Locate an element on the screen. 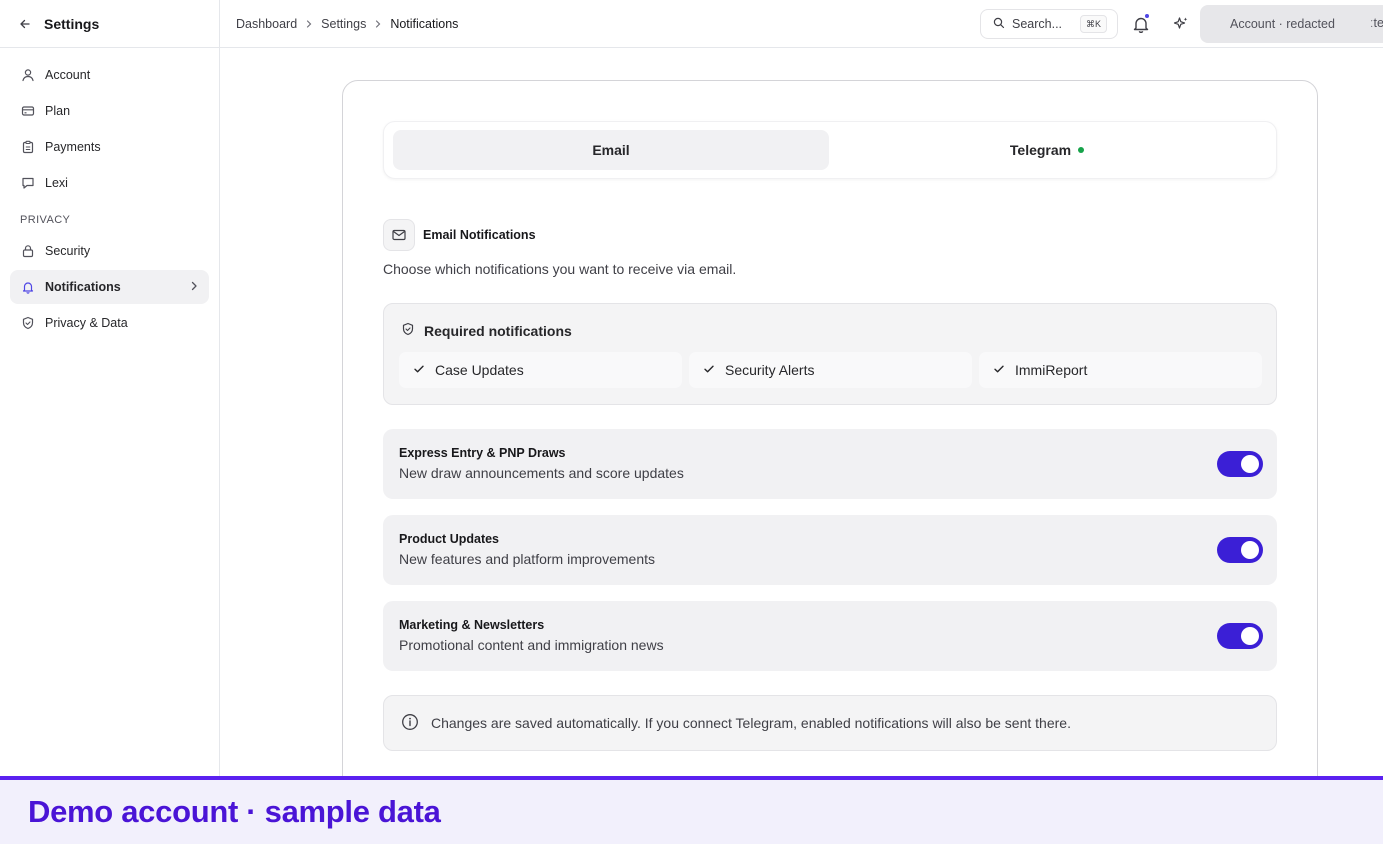 The image size is (1383, 844). required-title: Required notifications is located at coordinates (498, 330).